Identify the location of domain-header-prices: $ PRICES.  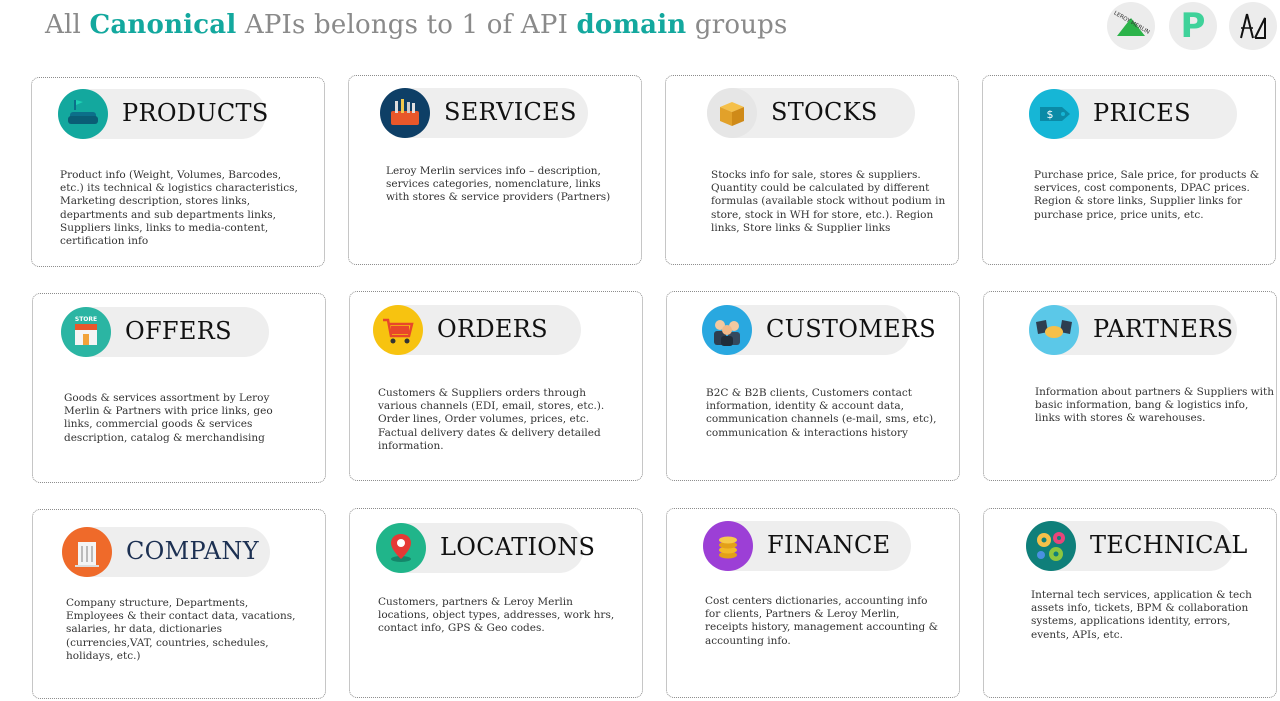
(1133, 114).